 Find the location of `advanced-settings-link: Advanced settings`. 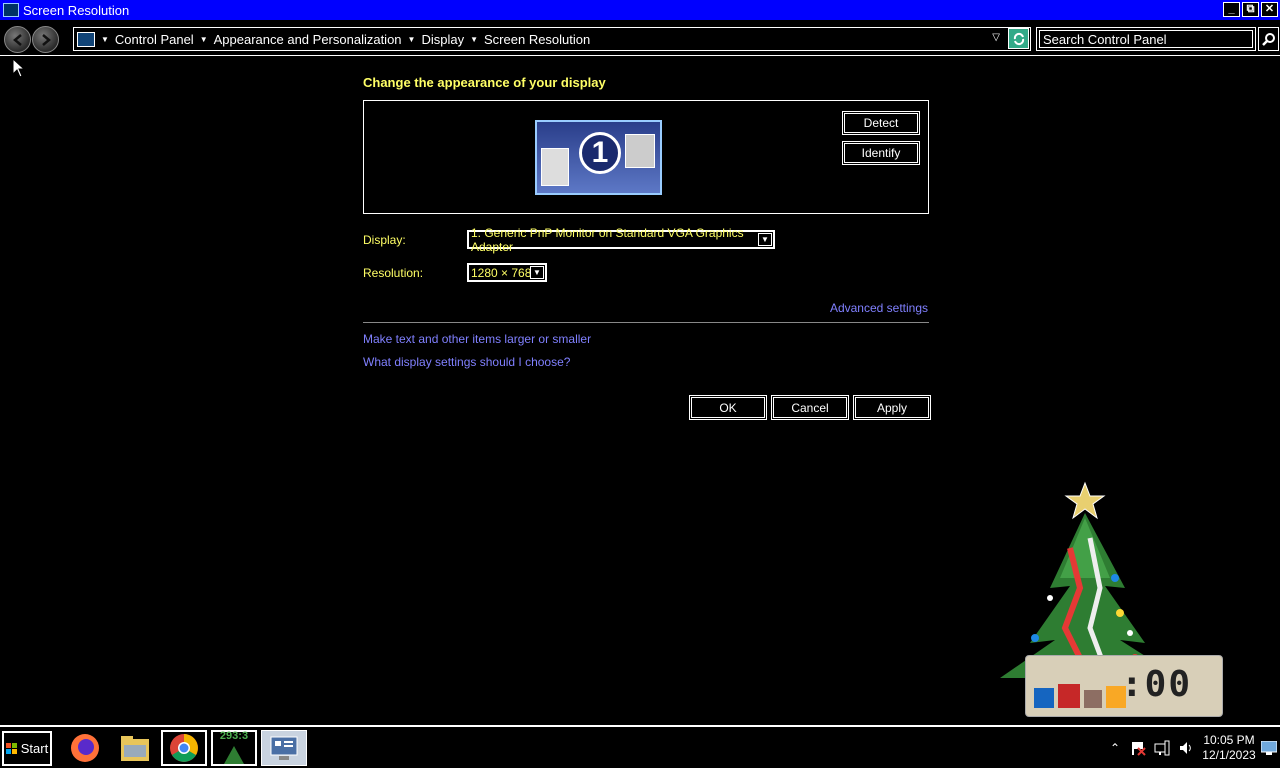

advanced-settings-link: Advanced settings is located at coordinates (879, 308).